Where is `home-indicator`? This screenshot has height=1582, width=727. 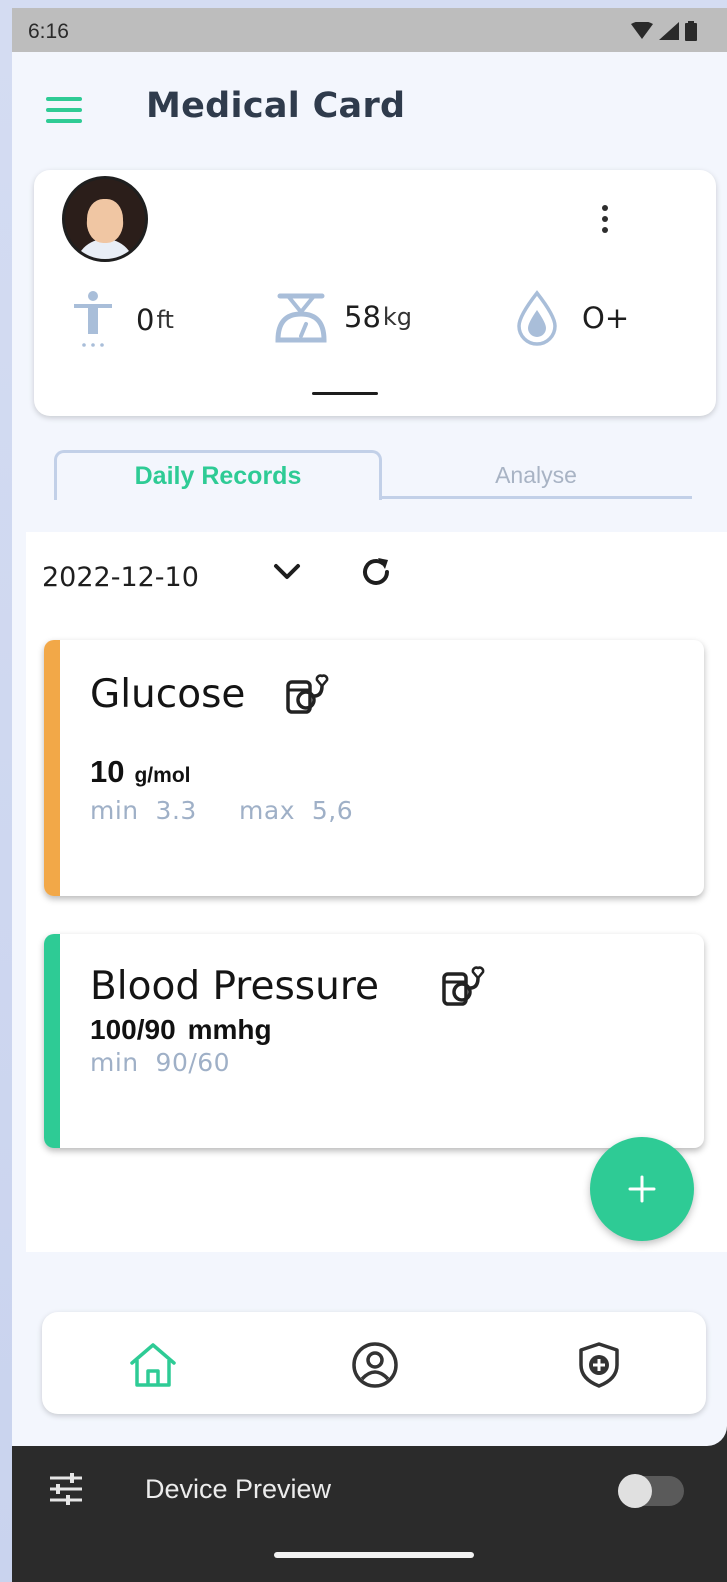 home-indicator is located at coordinates (374, 1555).